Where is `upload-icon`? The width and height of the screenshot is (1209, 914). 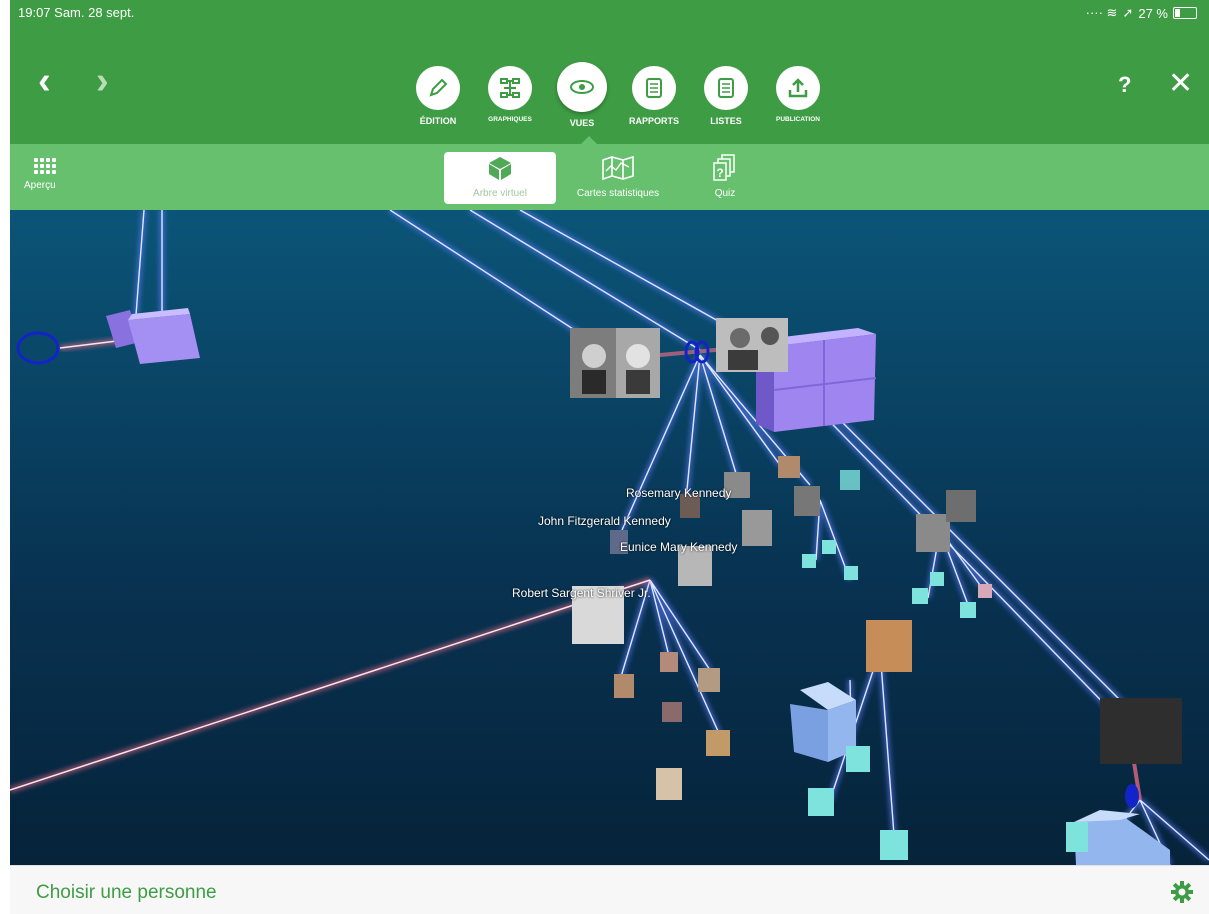
upload-icon is located at coordinates (798, 88).